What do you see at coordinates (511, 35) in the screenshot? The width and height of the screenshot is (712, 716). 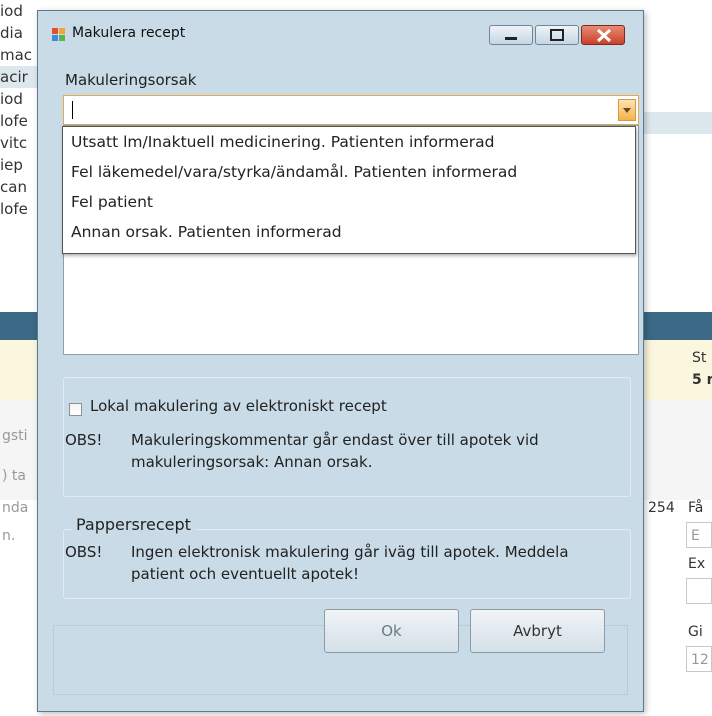 I see `minimize-button` at bounding box center [511, 35].